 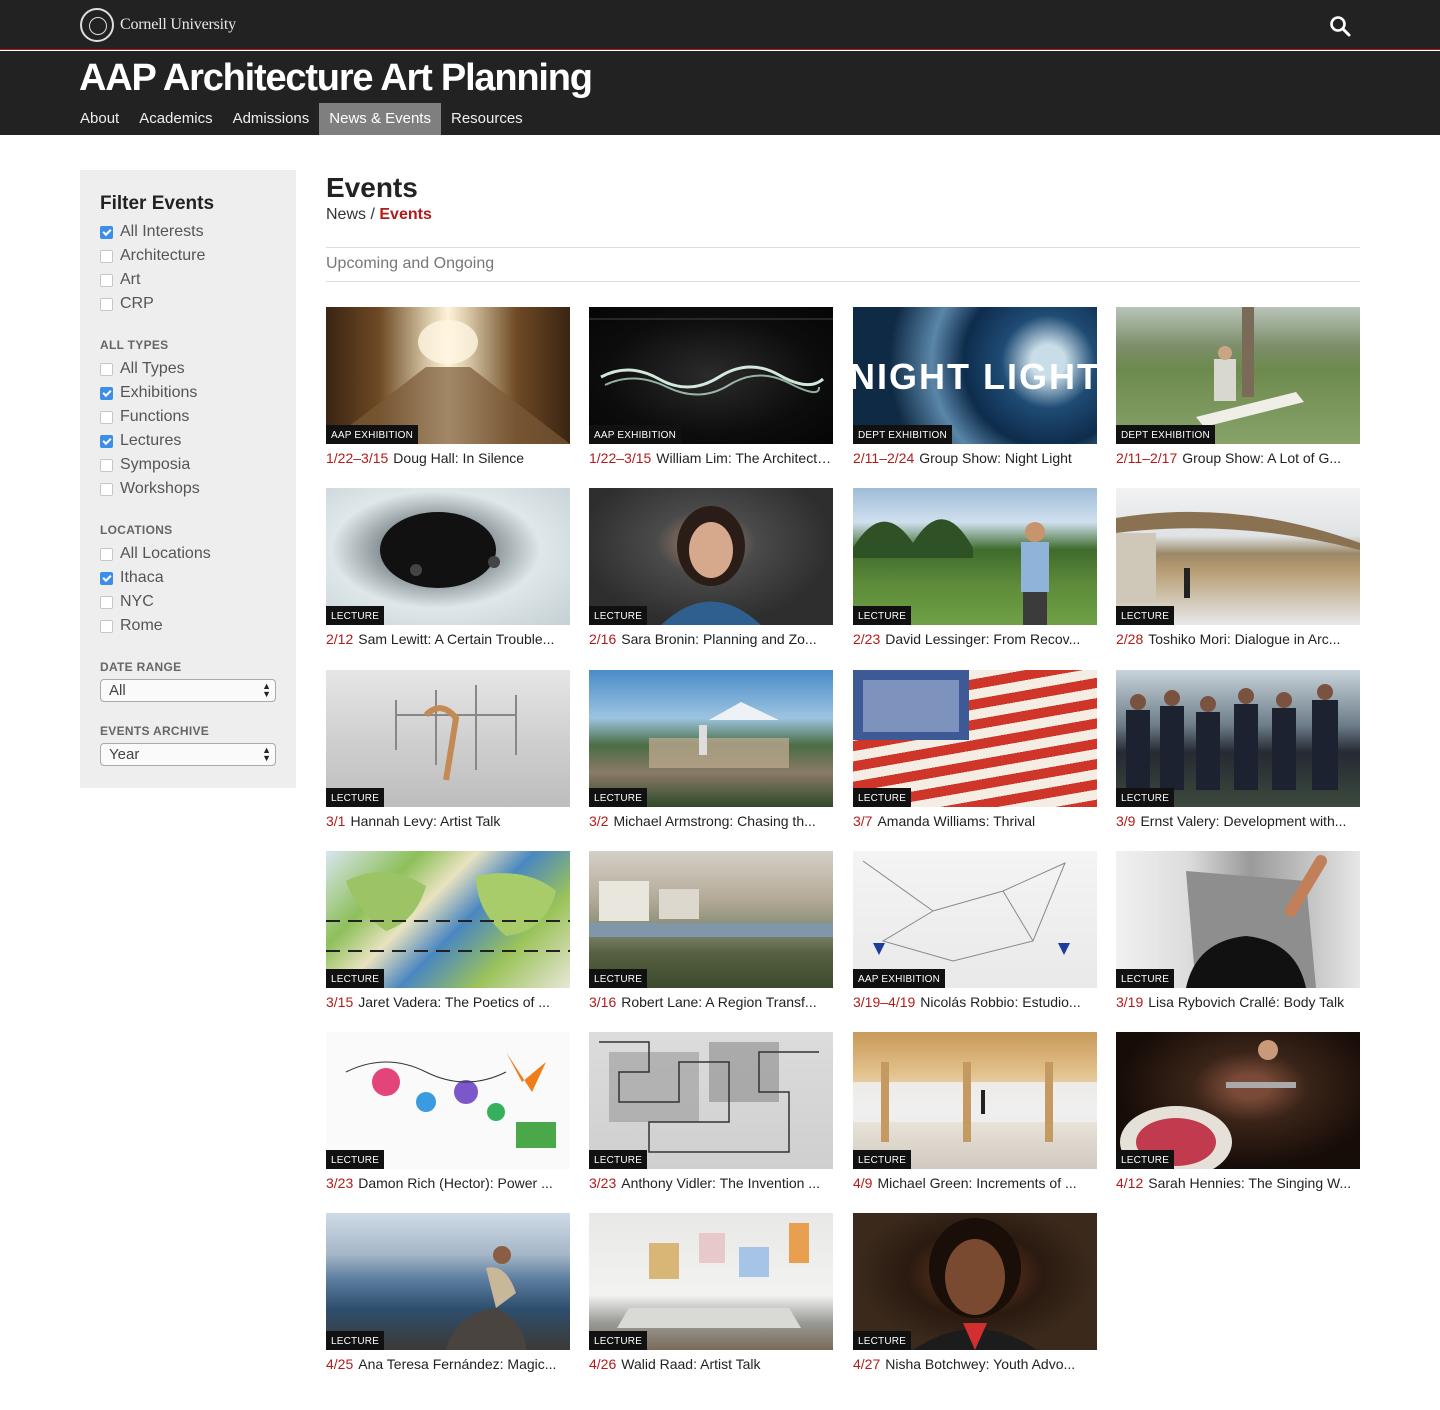 I want to click on filter-symposia: Symposia, so click(x=188, y=465).